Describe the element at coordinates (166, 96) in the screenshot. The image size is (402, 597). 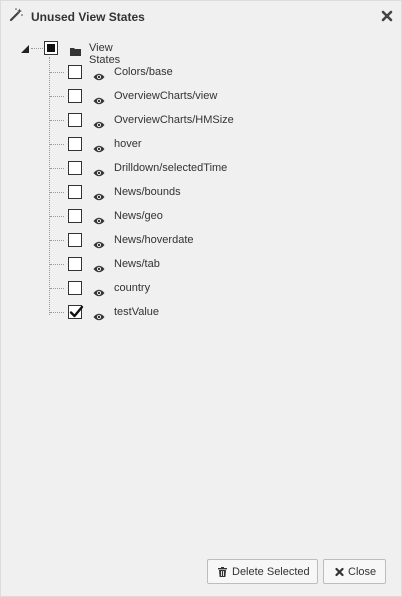
I see `tree-item-label: OverviewCharts/view` at that location.